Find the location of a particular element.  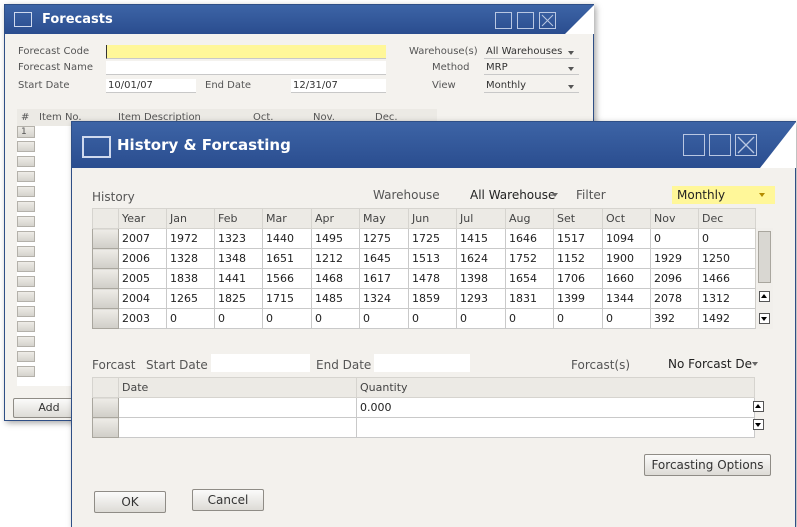

start-date-input: 10/01/07 is located at coordinates (151, 86).